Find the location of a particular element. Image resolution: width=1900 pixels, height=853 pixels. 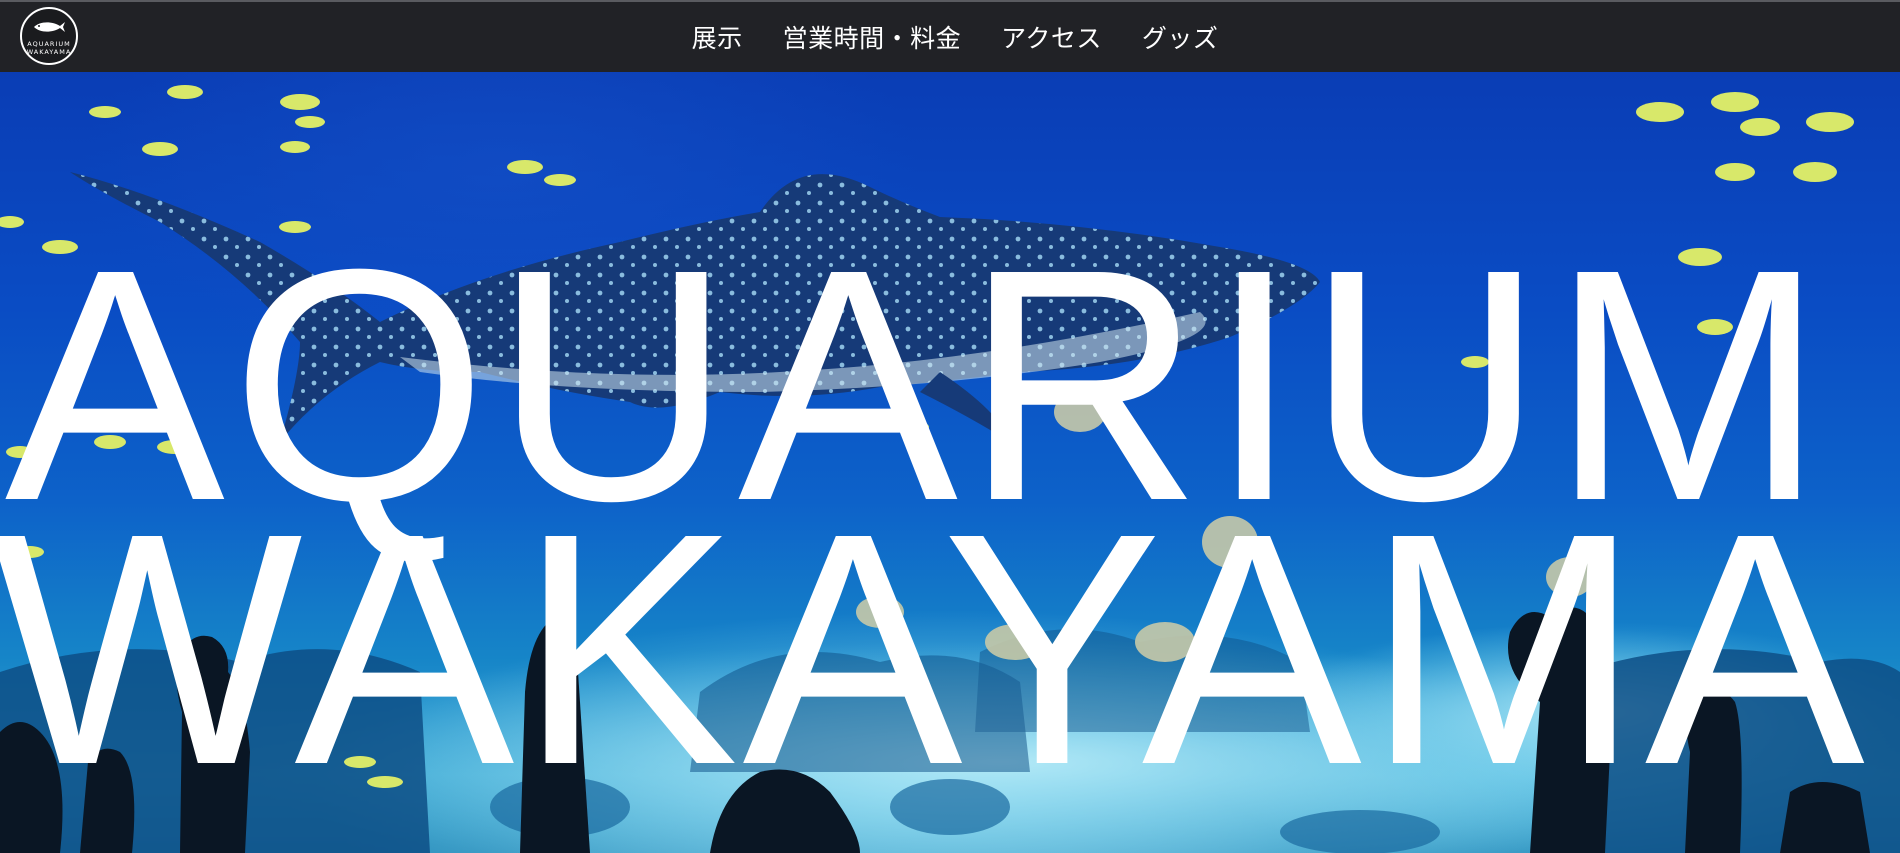

nav-item-exhibits: 展示 is located at coordinates (717, 37).